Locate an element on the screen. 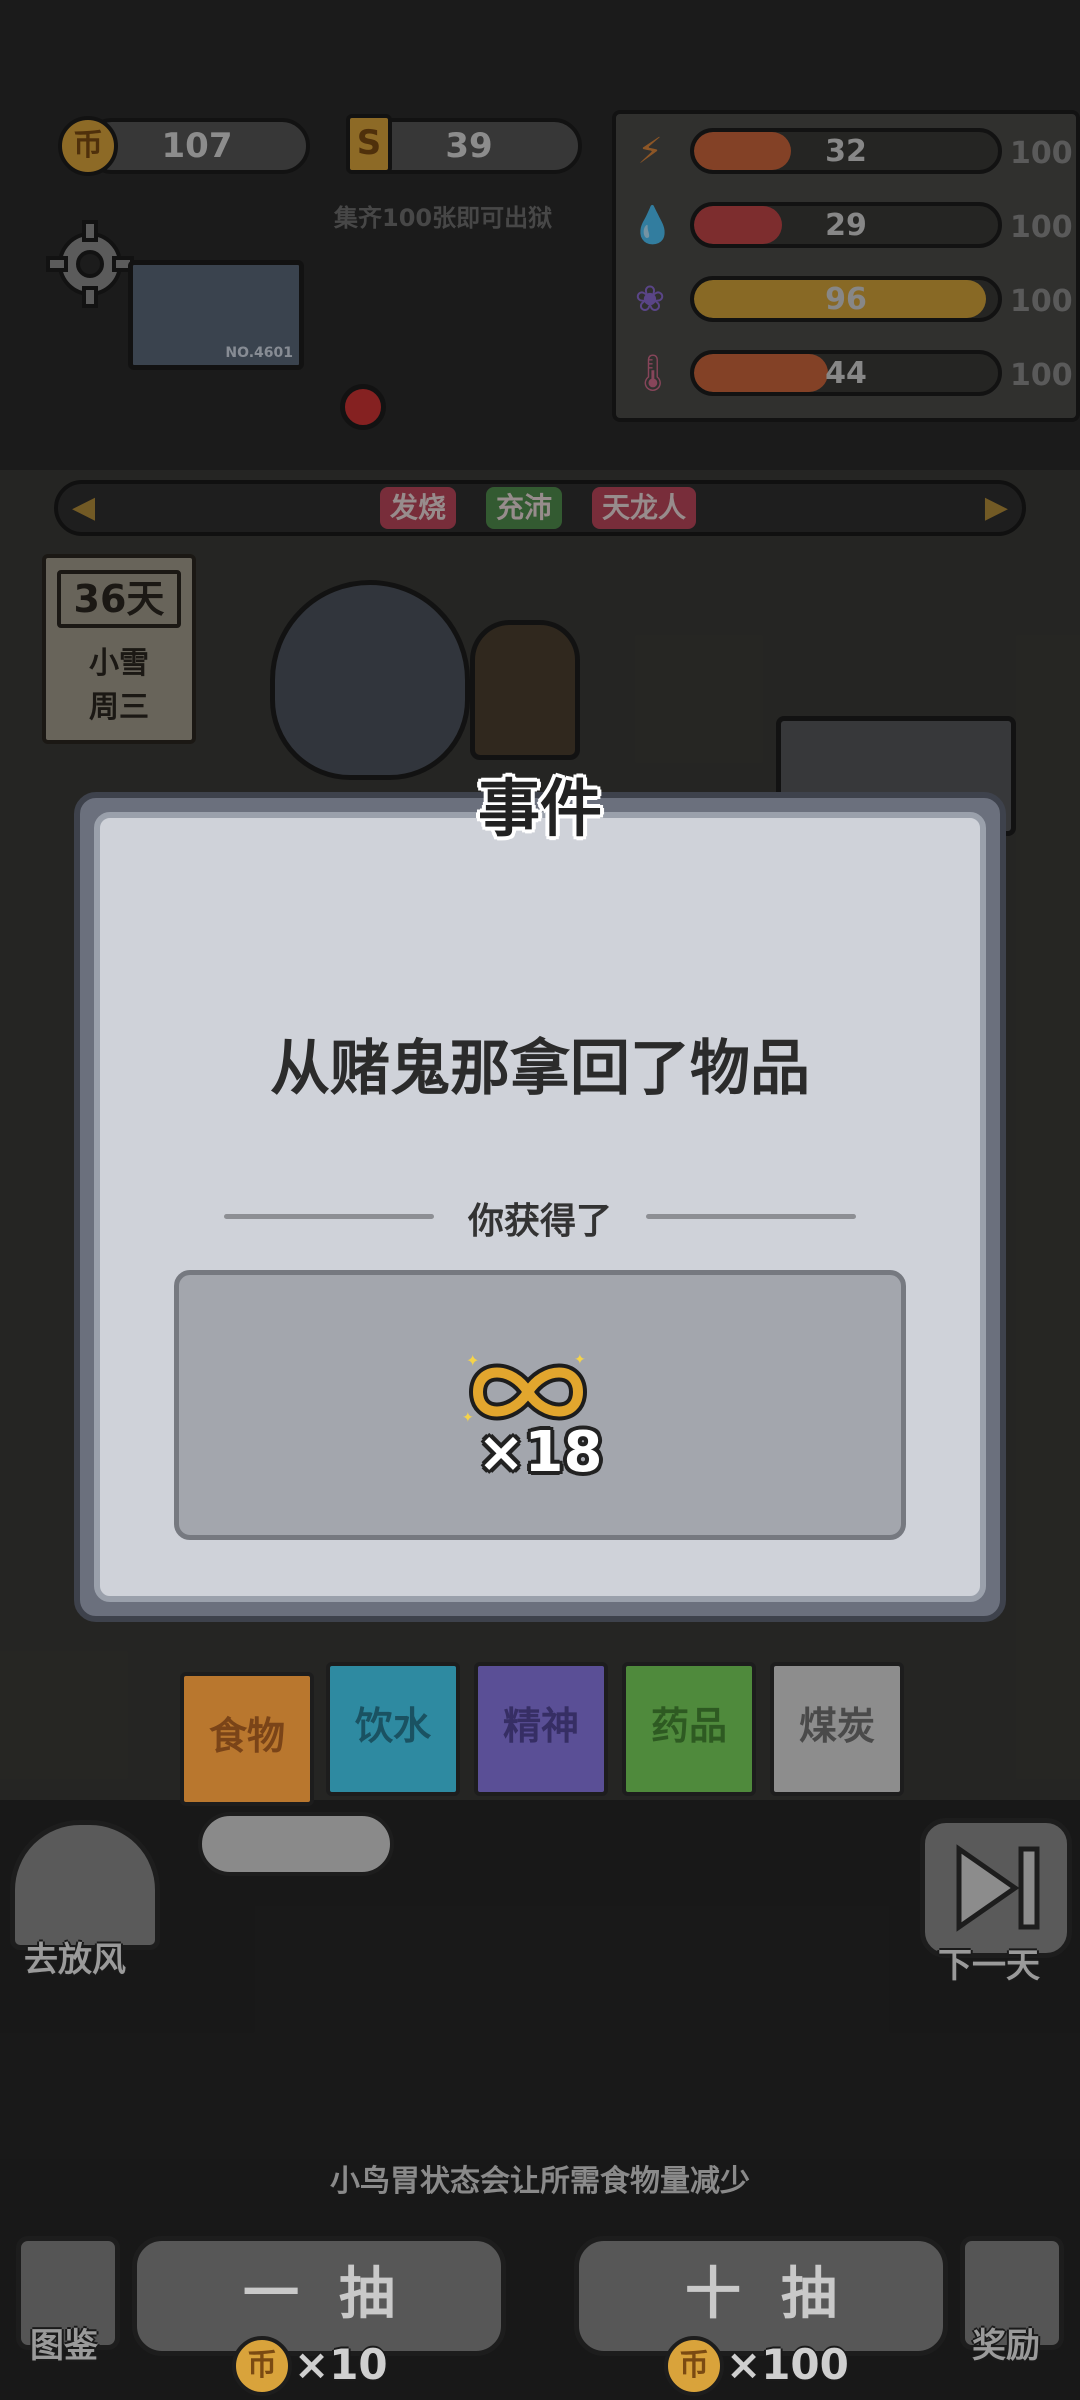 The height and width of the screenshot is (2400, 1080). single-draw-cost: ×10 is located at coordinates (341, 2364).